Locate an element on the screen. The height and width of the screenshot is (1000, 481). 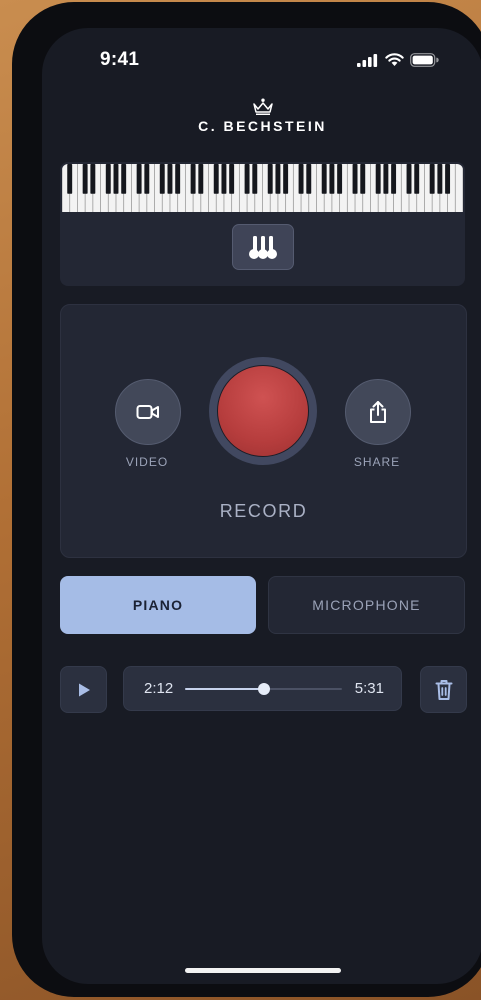
record-button-core is located at coordinates (263, 411).